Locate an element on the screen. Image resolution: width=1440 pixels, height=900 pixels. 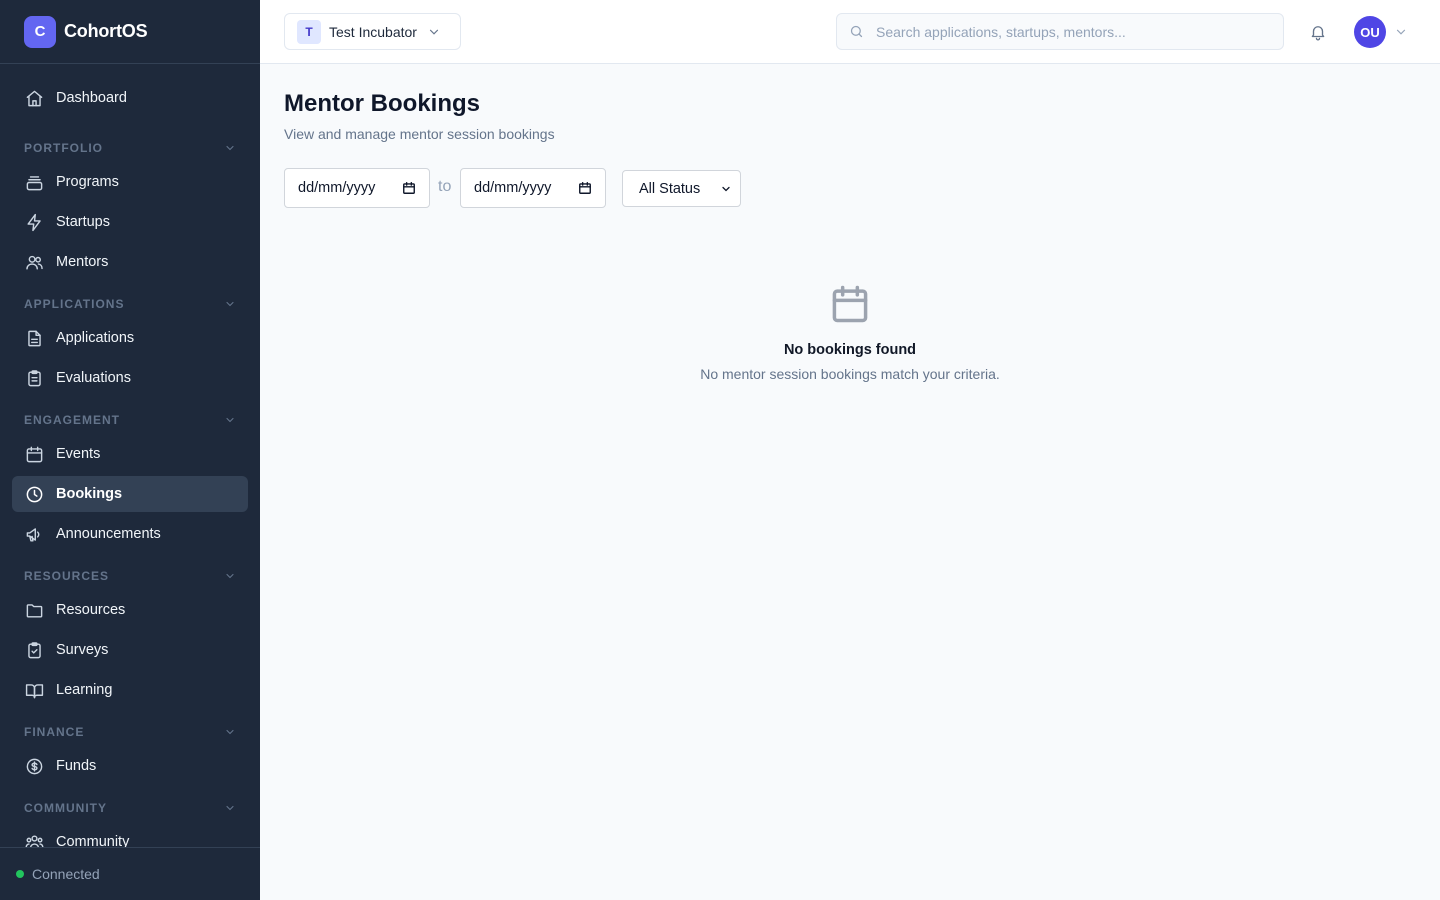
sidebar-item-label: Mentors is located at coordinates (82, 262).